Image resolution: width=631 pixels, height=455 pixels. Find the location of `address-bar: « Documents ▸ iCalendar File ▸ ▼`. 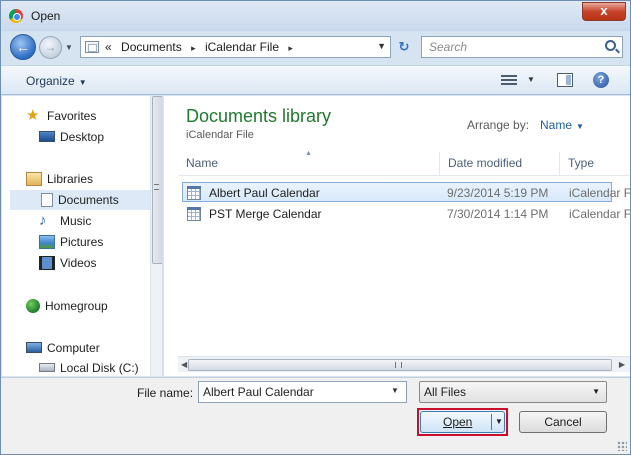

address-bar: « Documents ▸ iCalendar File ▸ ▼ is located at coordinates (235, 47).